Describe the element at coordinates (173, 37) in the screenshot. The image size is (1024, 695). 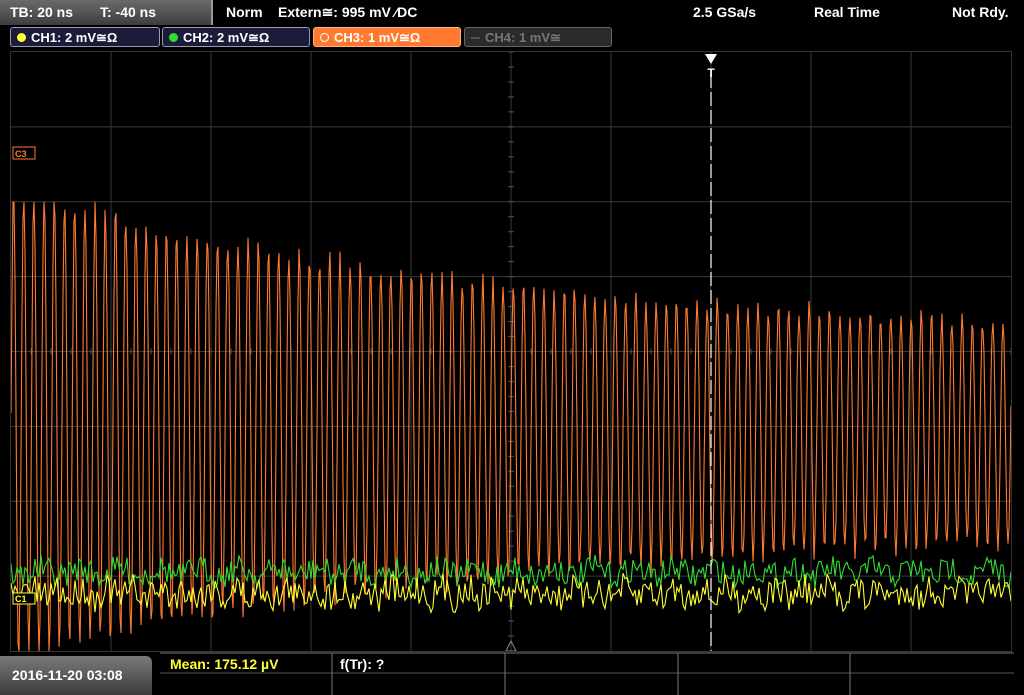
I see `ch2-indicator-icon` at that location.